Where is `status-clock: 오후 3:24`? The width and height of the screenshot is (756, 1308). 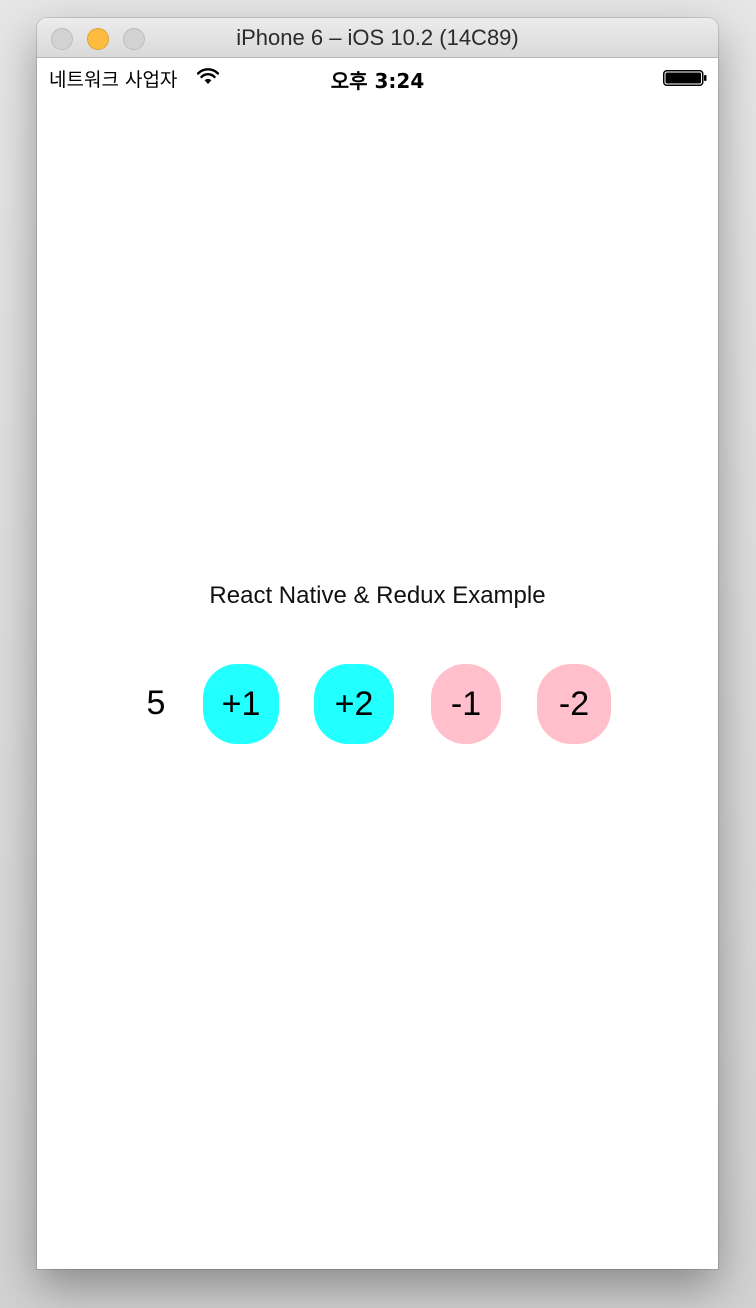
status-clock: 오후 3:24 is located at coordinates (377, 81).